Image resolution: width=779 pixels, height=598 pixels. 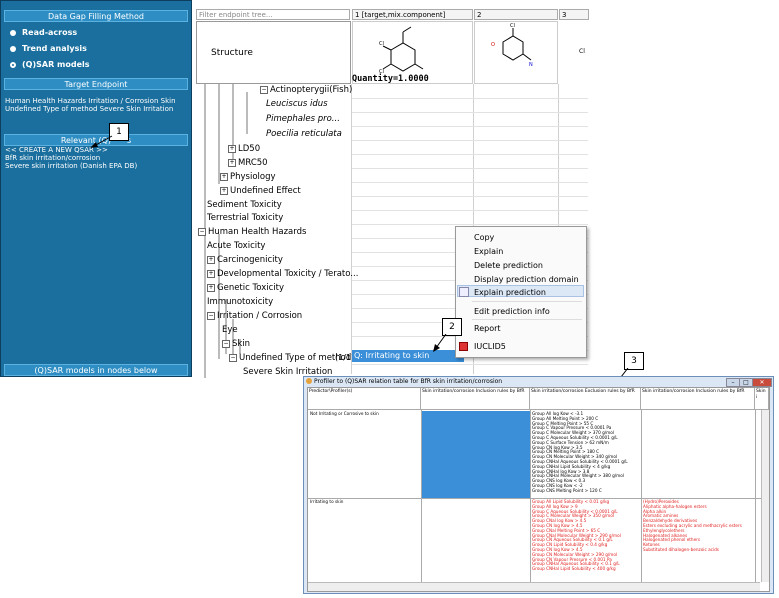 I want to click on menu-edit-prediction: Edit prediction info, so click(x=512, y=311).